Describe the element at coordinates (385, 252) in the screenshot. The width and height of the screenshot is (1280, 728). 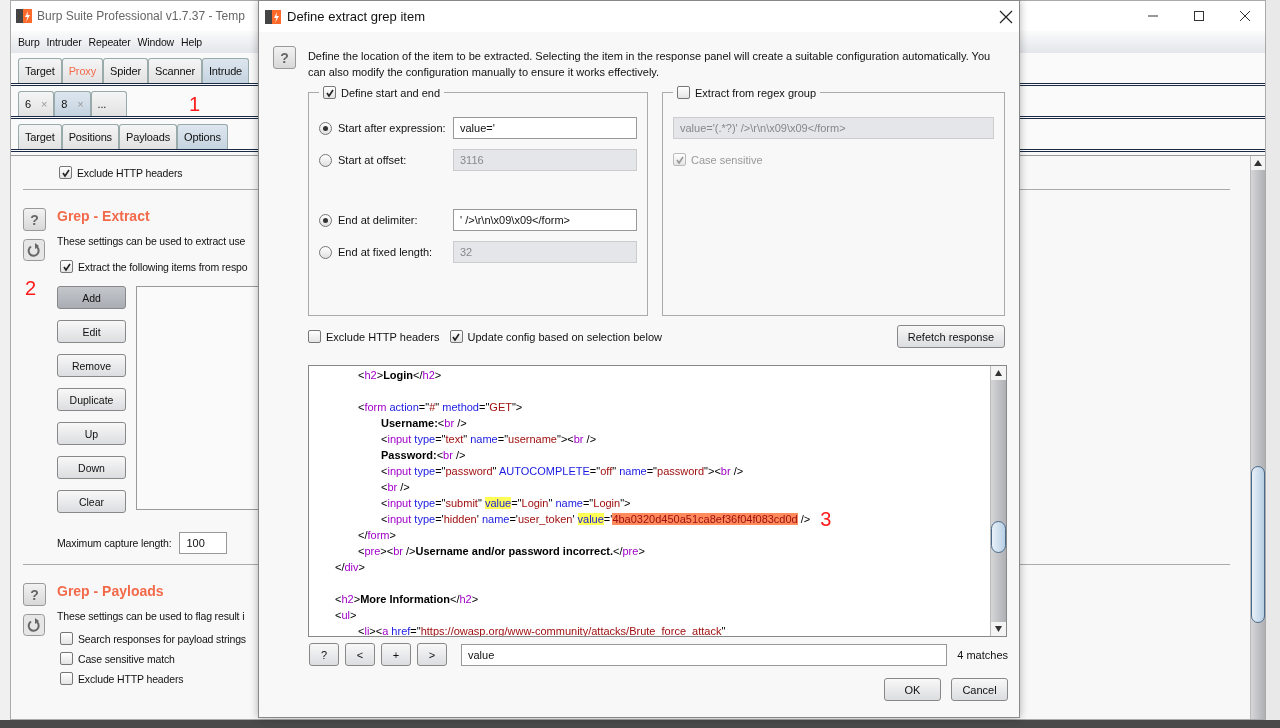
I see `radio-label: End at fixed length:` at that location.